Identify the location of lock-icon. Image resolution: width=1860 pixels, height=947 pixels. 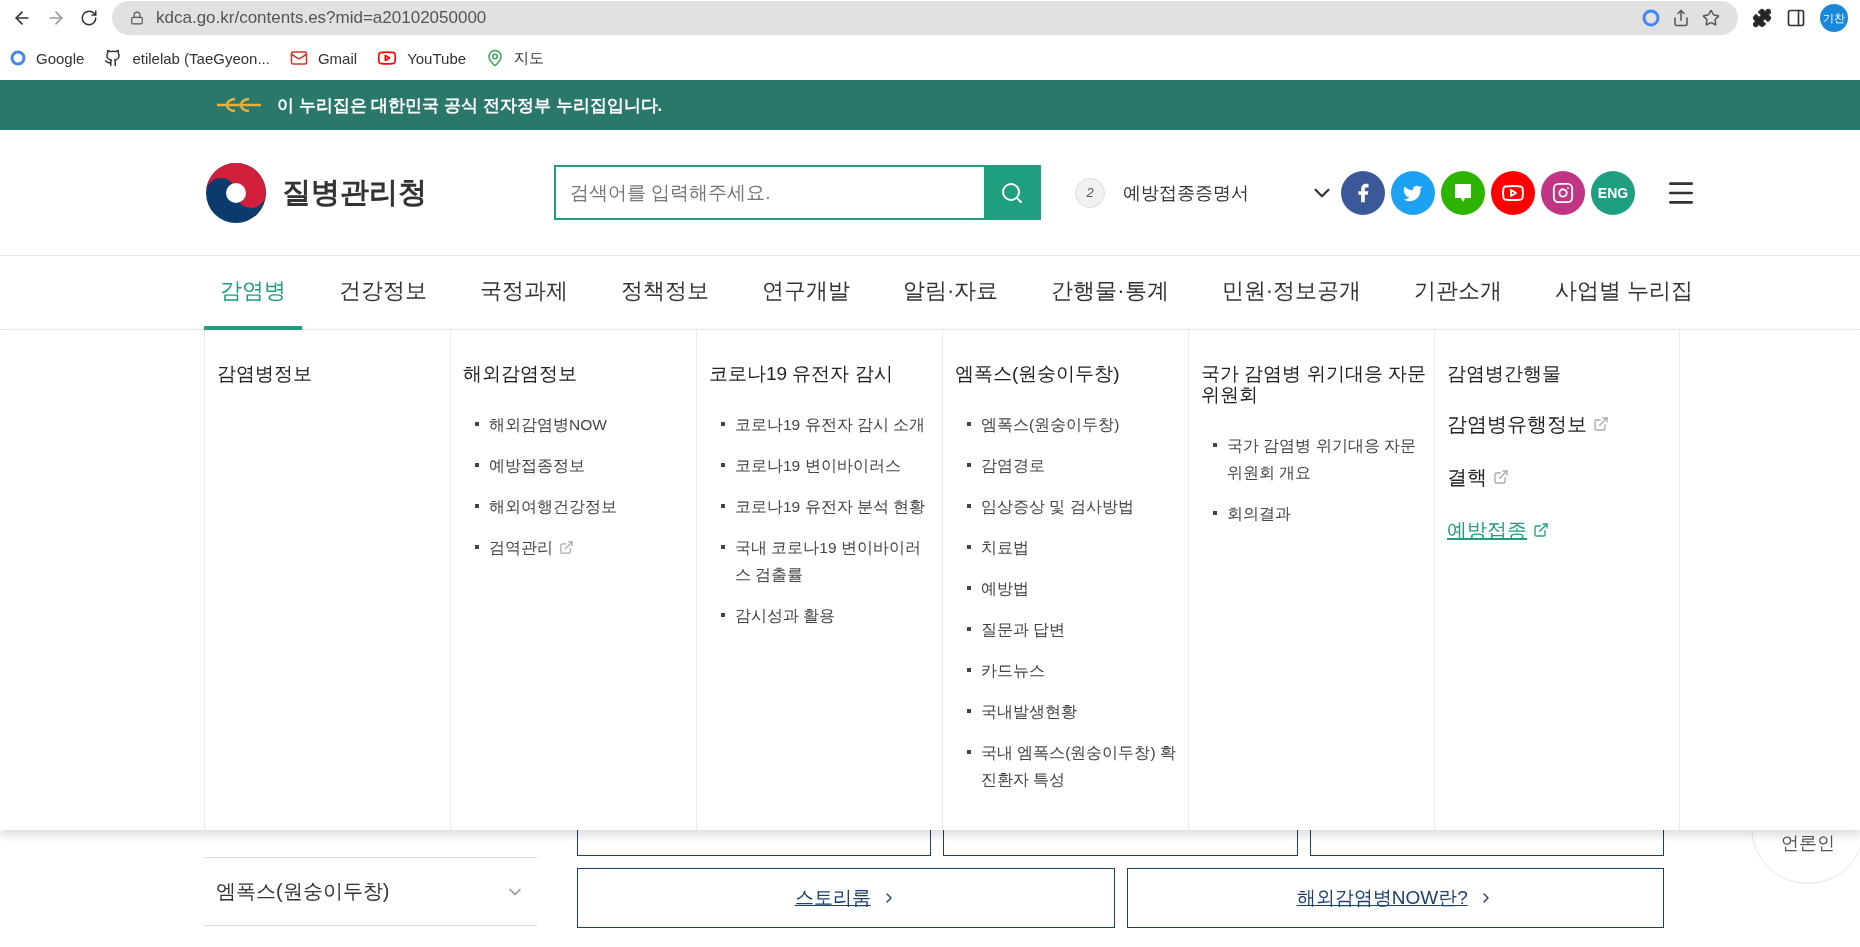
(137, 18).